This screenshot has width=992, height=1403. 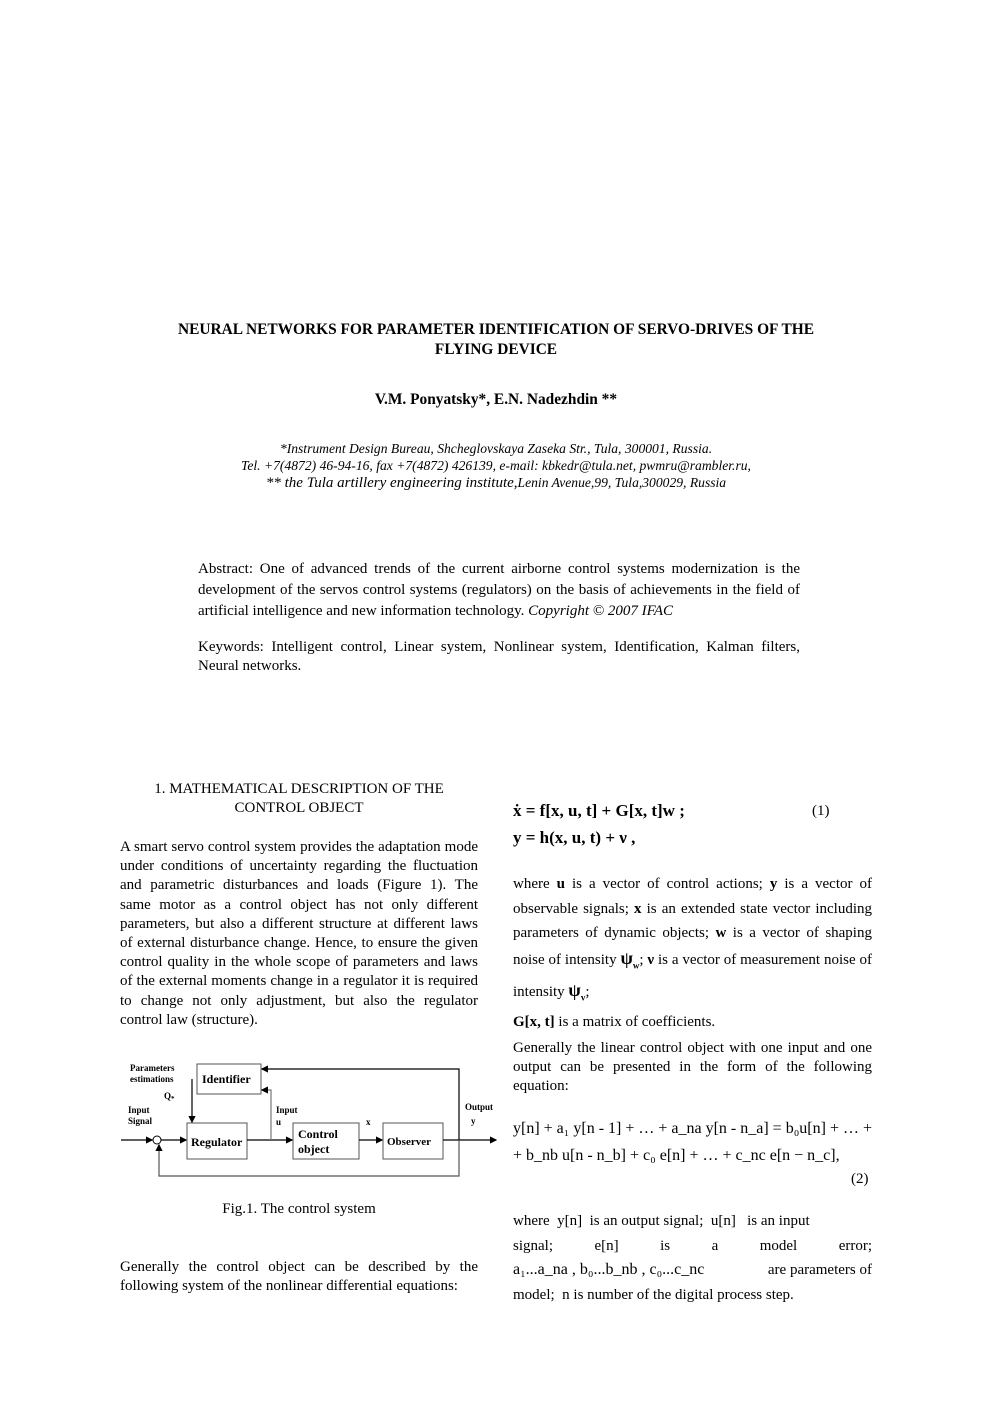 What do you see at coordinates (606, 1245) in the screenshot?
I see `word: e[n]` at bounding box center [606, 1245].